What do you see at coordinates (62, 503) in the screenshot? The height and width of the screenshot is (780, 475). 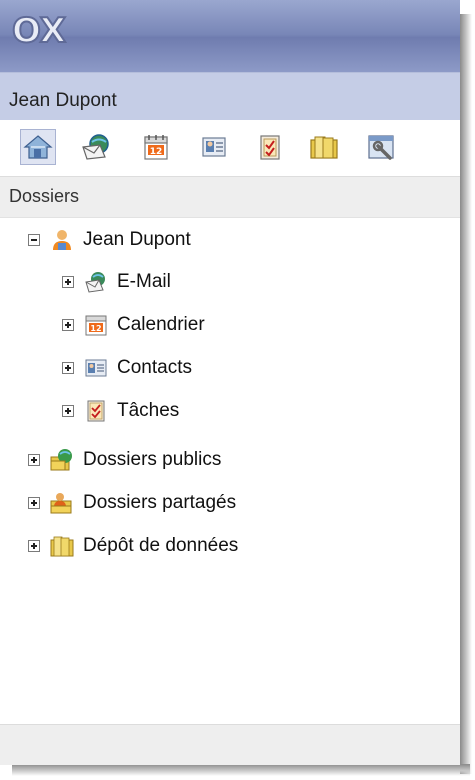 I see `shared-folders-icon` at bounding box center [62, 503].